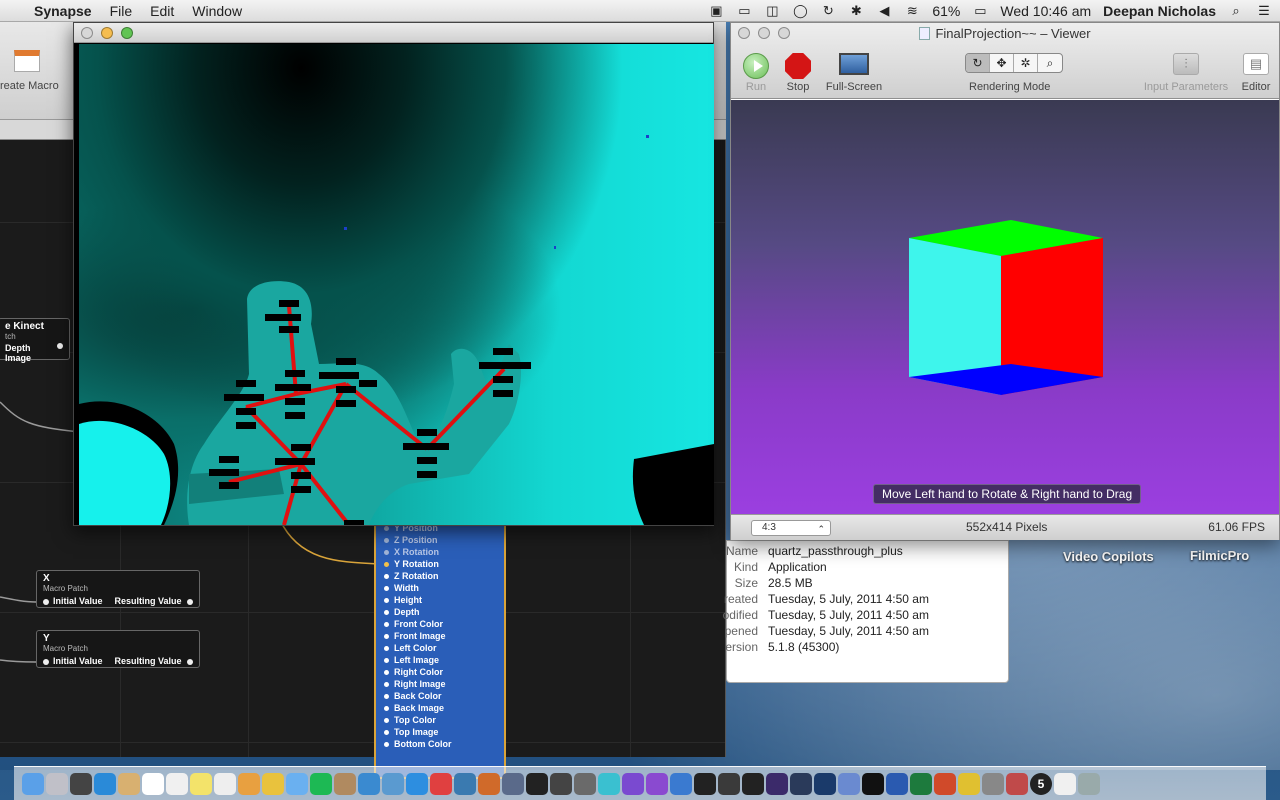 The width and height of the screenshot is (1280, 800). I want to click on cube-input-port: Bottom Color, so click(440, 744).